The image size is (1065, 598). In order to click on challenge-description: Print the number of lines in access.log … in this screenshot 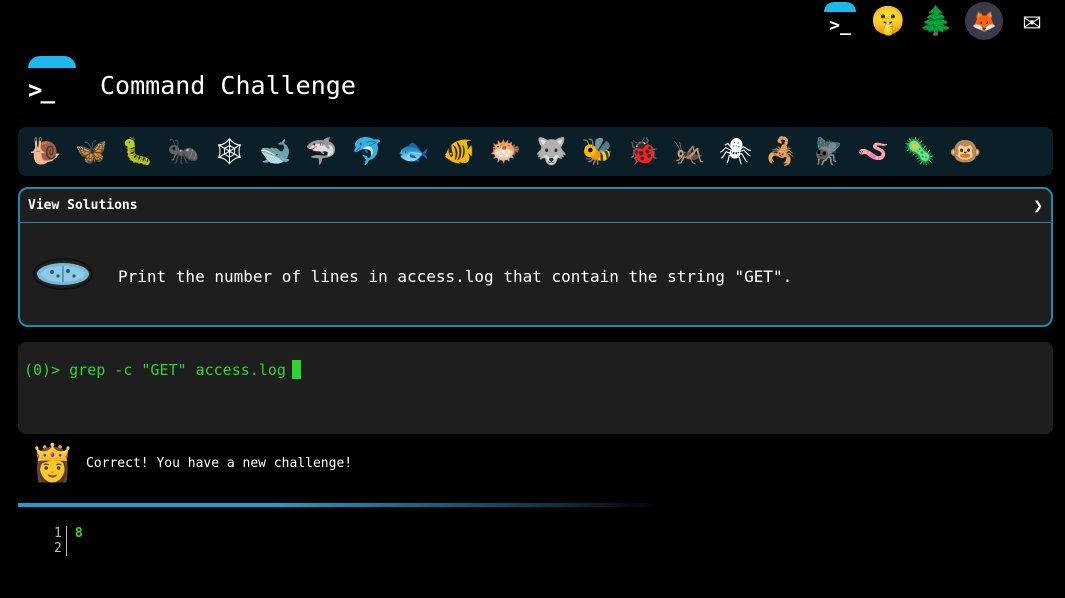, I will do `click(455, 276)`.